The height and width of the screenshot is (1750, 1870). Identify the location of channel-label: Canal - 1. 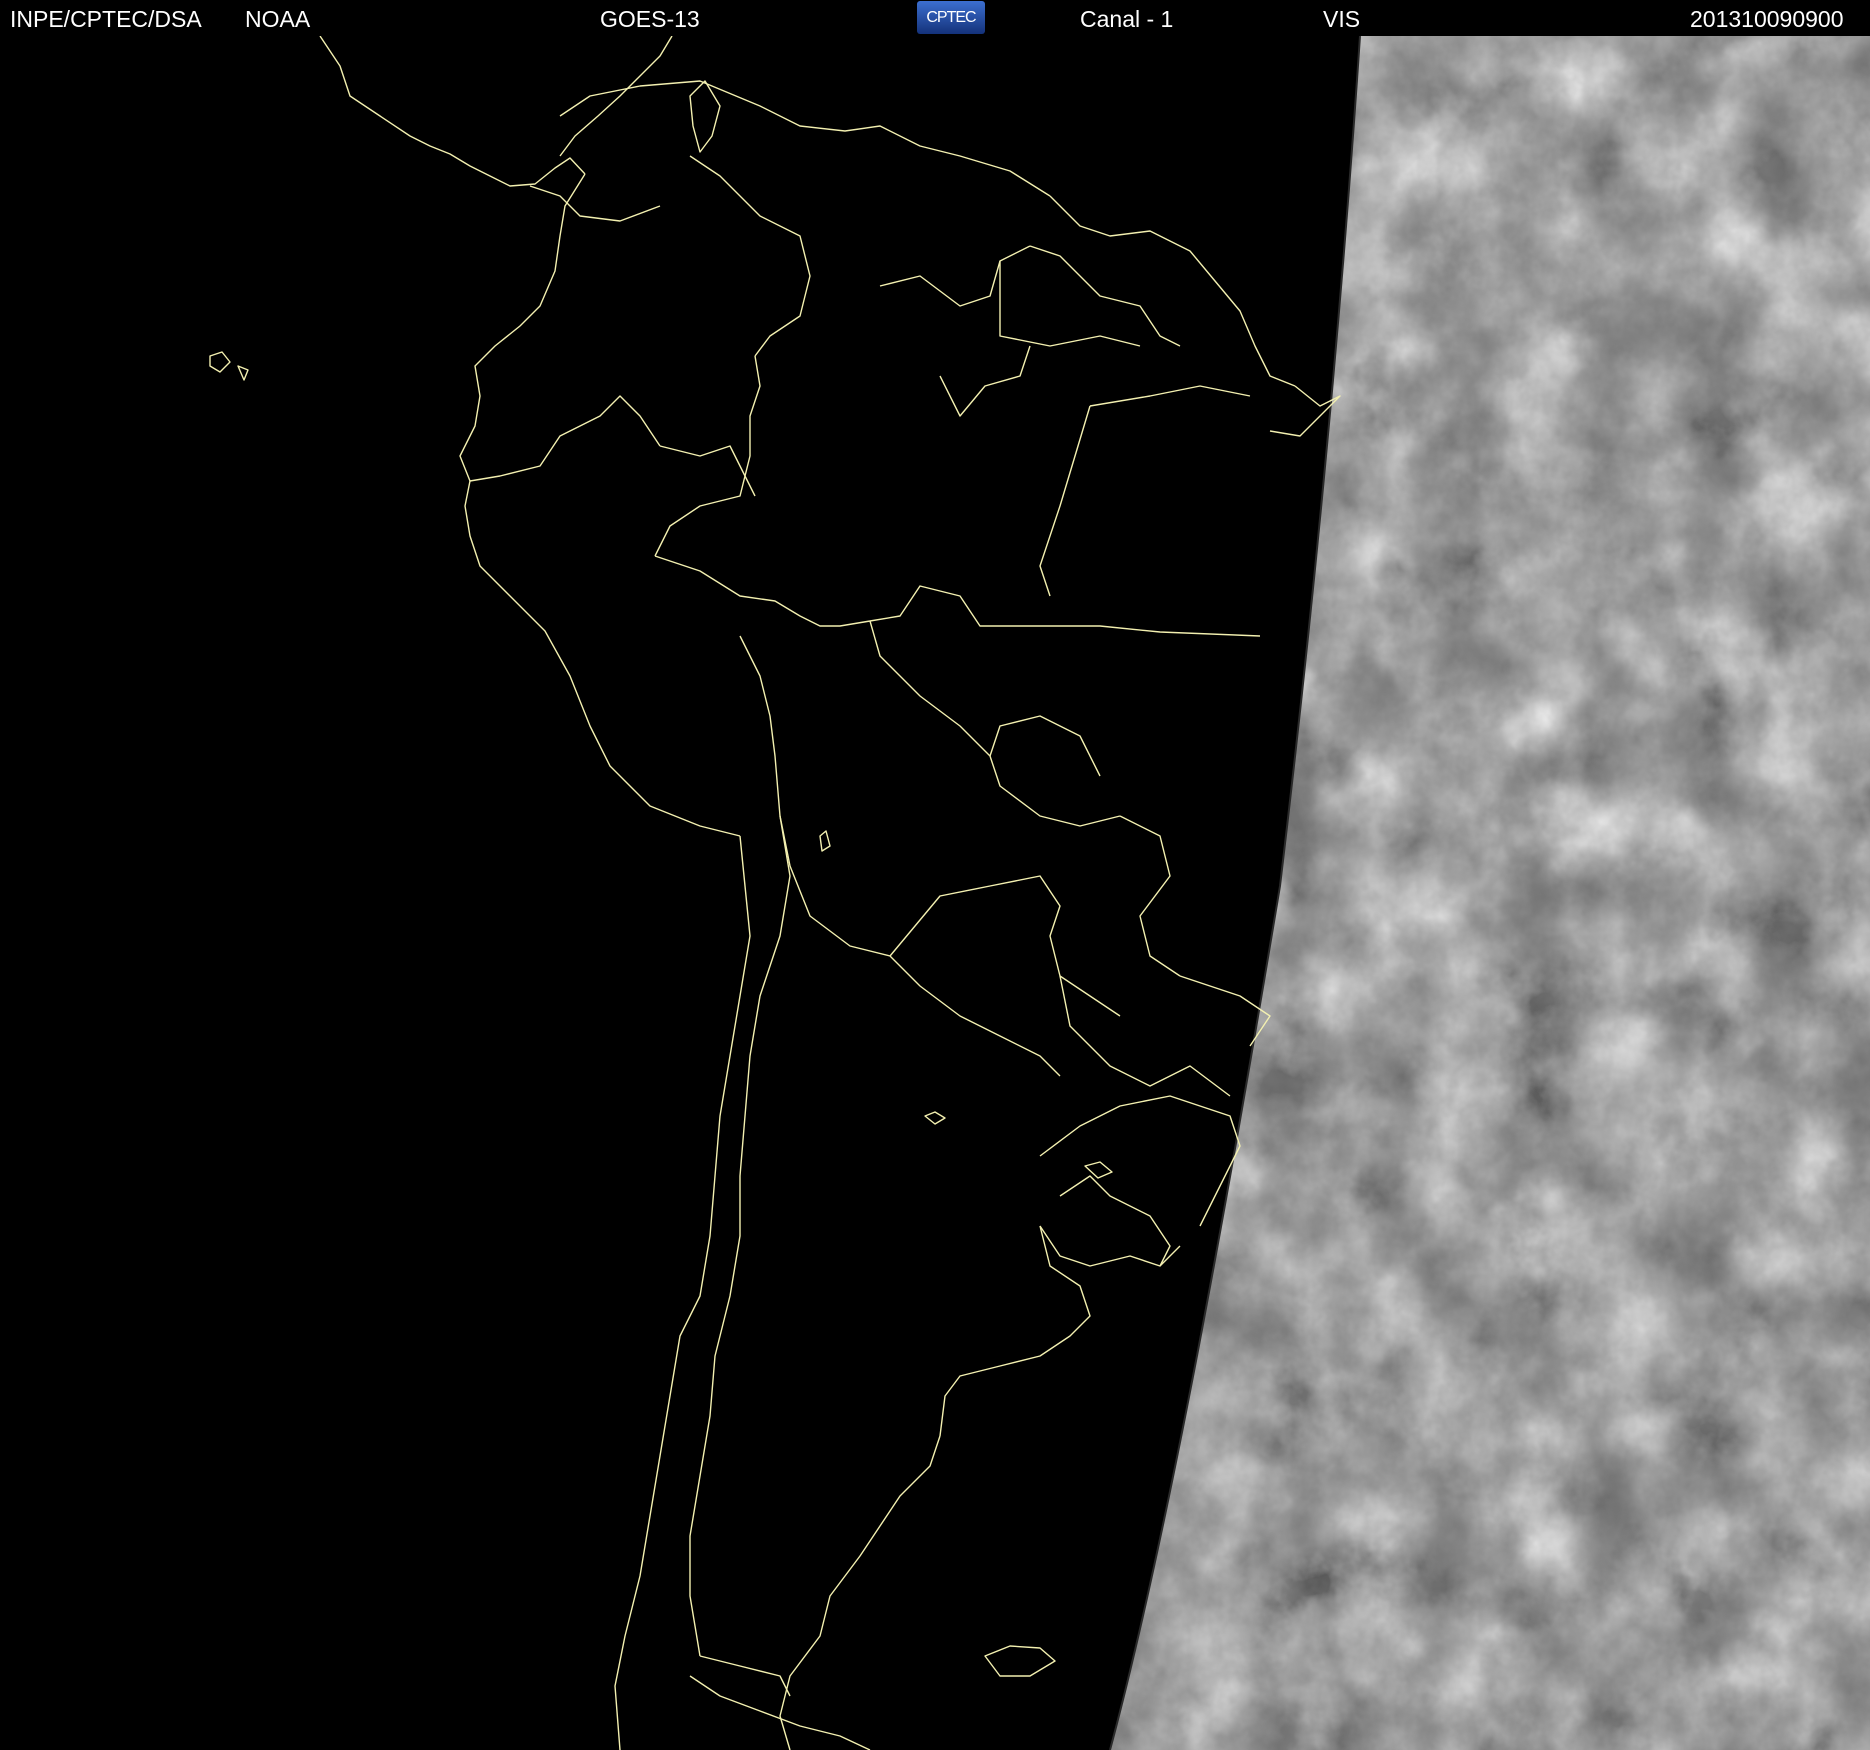
(1127, 19).